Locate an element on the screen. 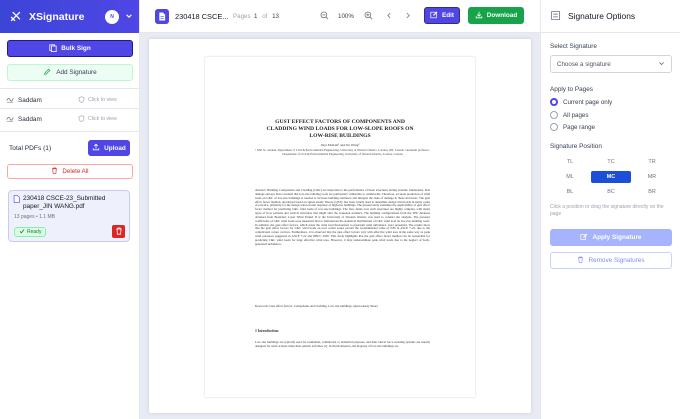  file-meta: 13 pages • 1.1 MB is located at coordinates (34, 217).